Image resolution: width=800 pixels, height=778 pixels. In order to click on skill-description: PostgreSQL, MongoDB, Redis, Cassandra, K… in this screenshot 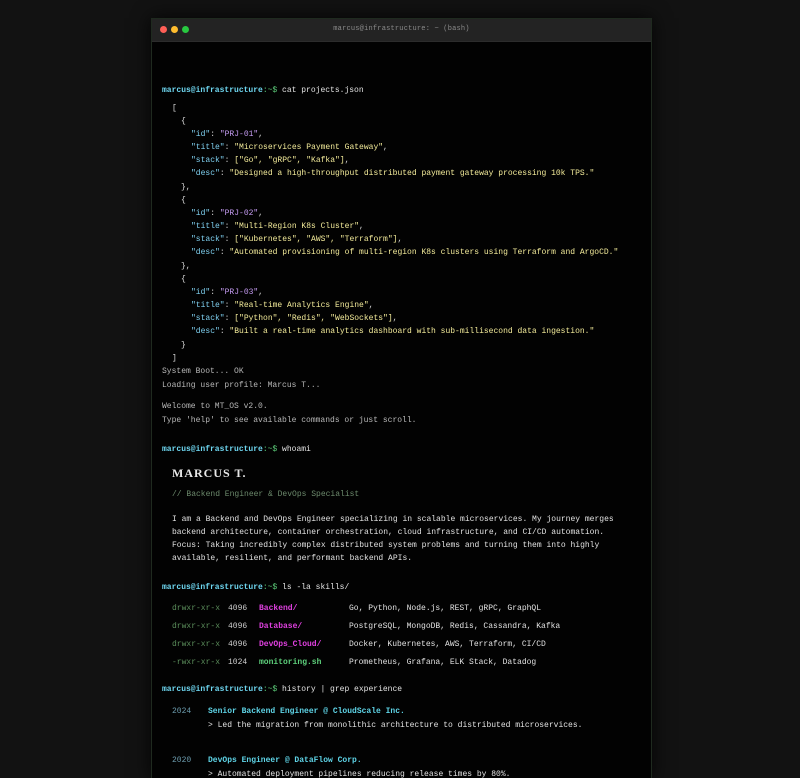, I will do `click(455, 626)`.